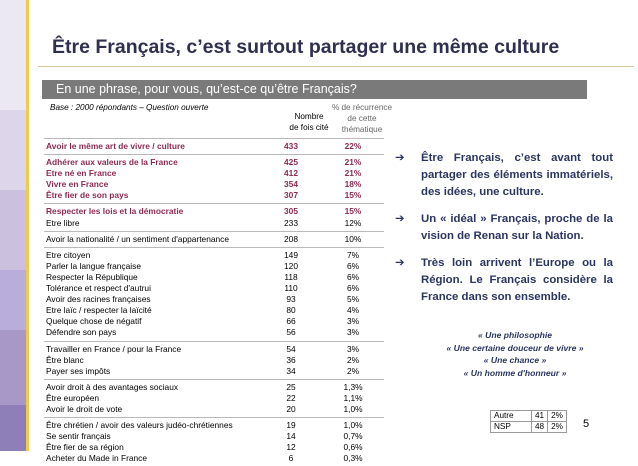 This screenshot has width=638, height=466. What do you see at coordinates (214, 266) in the screenshot?
I see `table-row: Parler la langue française 120 6%` at bounding box center [214, 266].